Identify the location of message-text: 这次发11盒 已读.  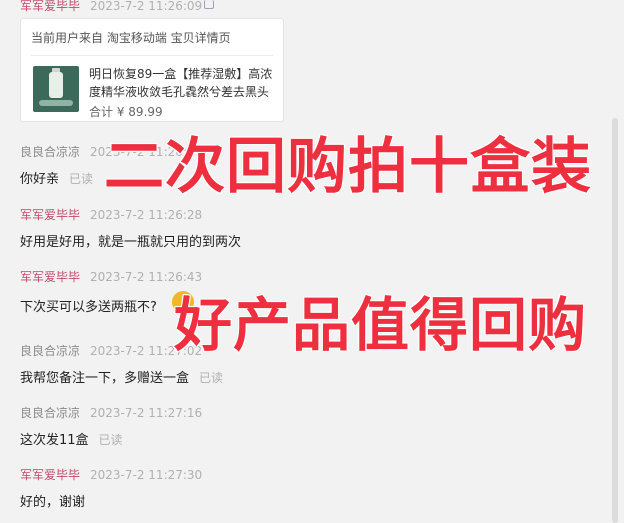
(71, 438).